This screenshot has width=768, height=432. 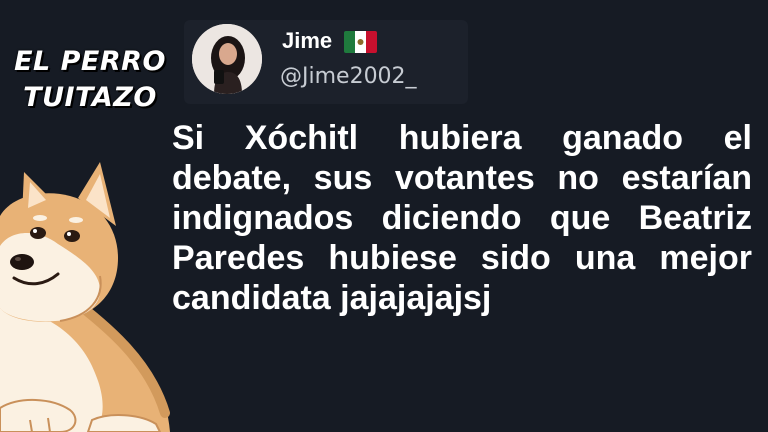 What do you see at coordinates (227, 59) in the screenshot?
I see `profile-photo-icon` at bounding box center [227, 59].